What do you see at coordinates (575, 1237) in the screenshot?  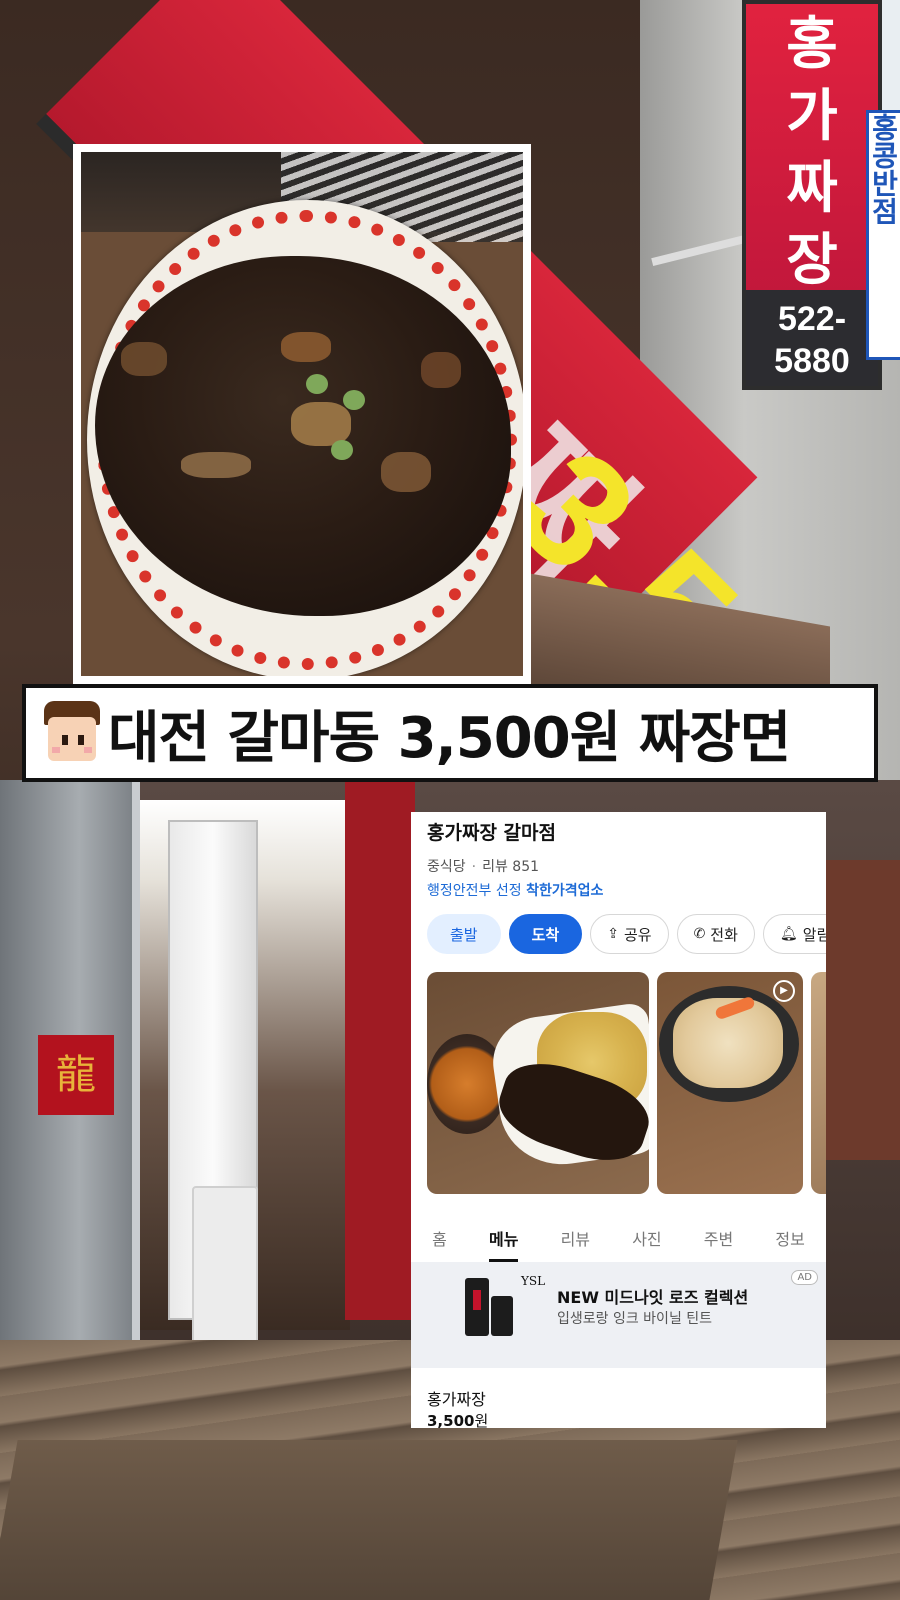 I see `tab-review: 리뷰` at bounding box center [575, 1237].